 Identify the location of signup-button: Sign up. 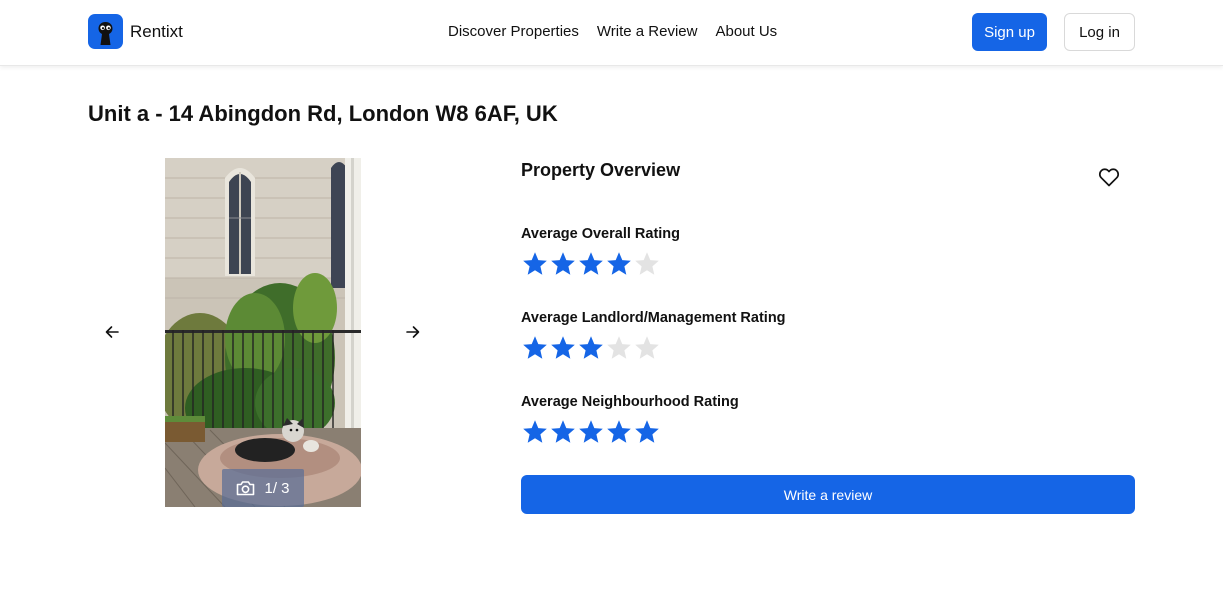
(1009, 32).